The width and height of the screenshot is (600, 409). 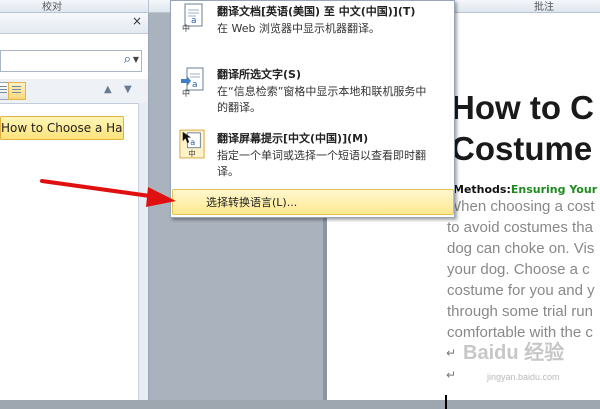 I want to click on watermark: Baidu 经验, so click(x=513, y=350).